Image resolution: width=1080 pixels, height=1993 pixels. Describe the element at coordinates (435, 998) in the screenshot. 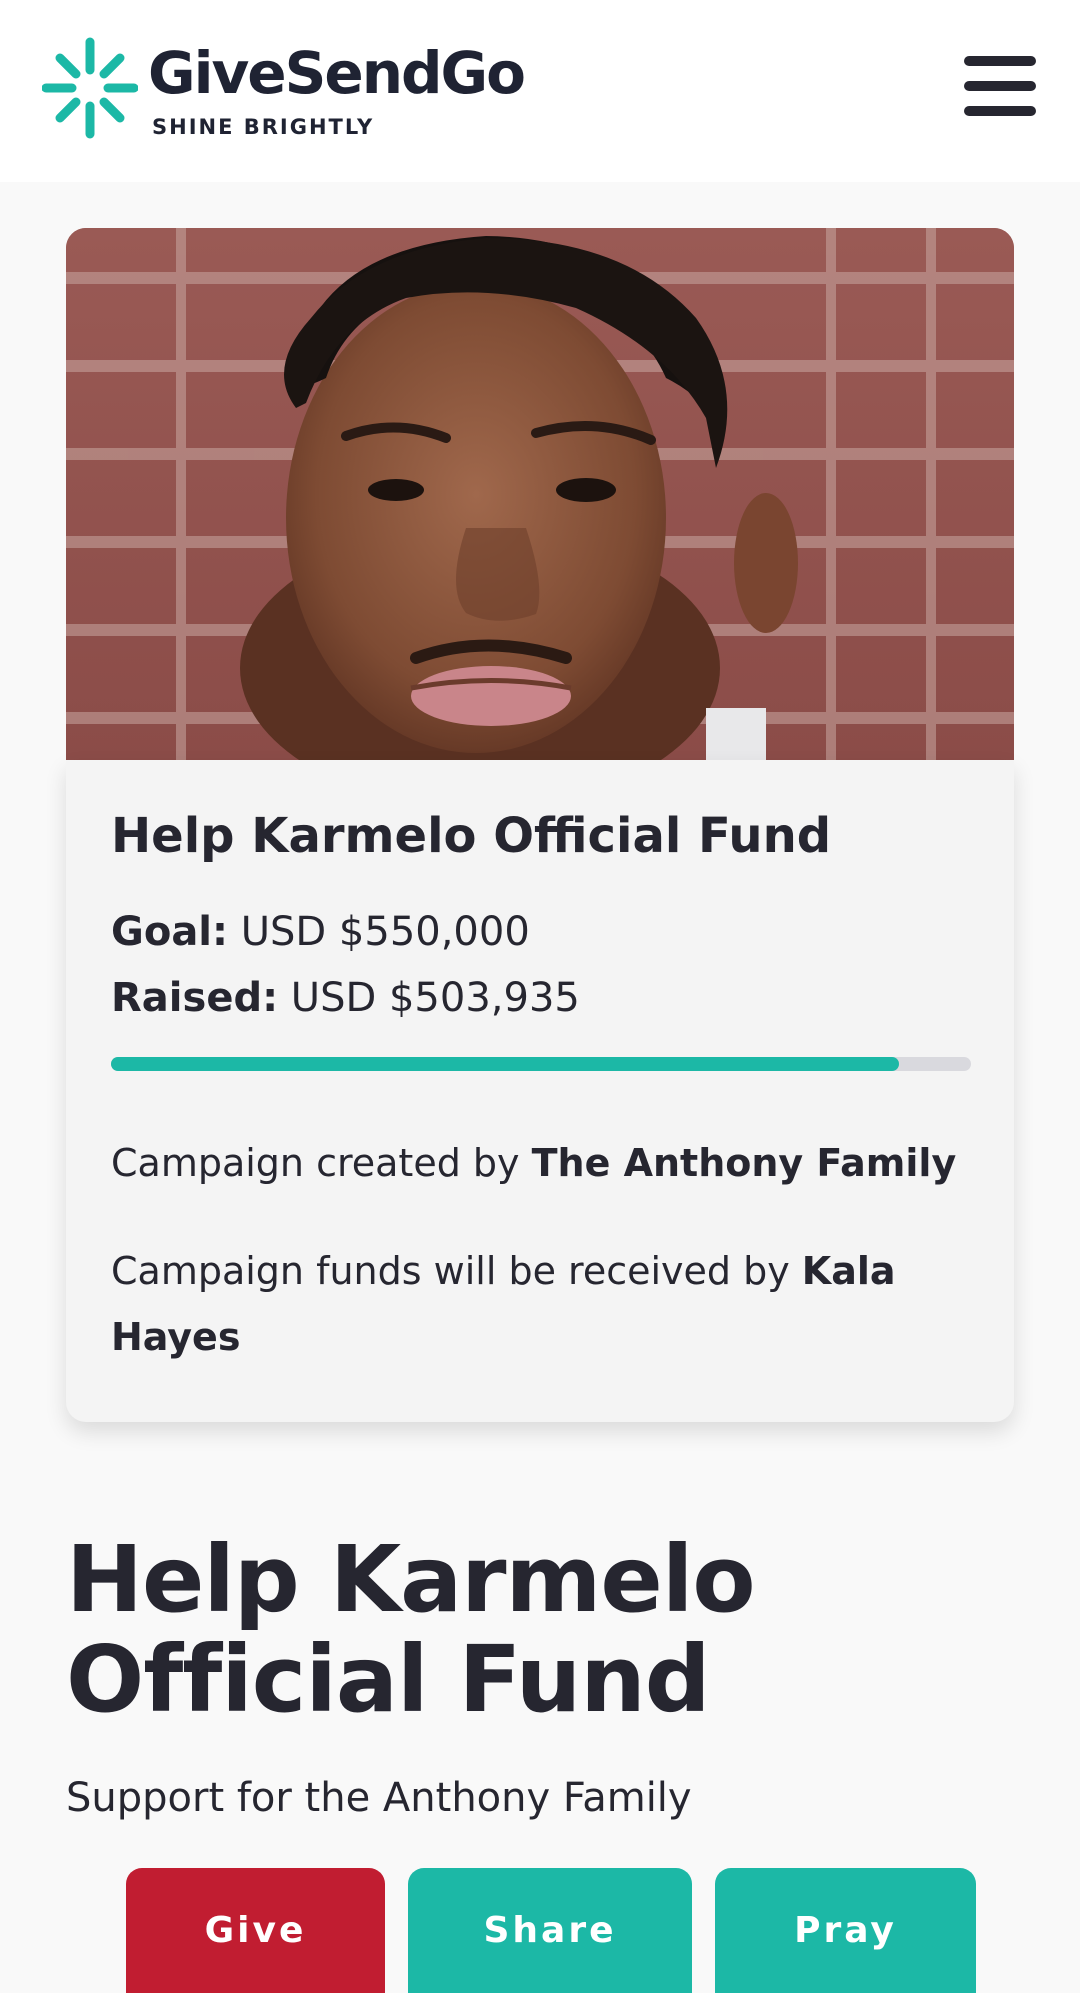

I see `raised-value: USD $503,935` at that location.